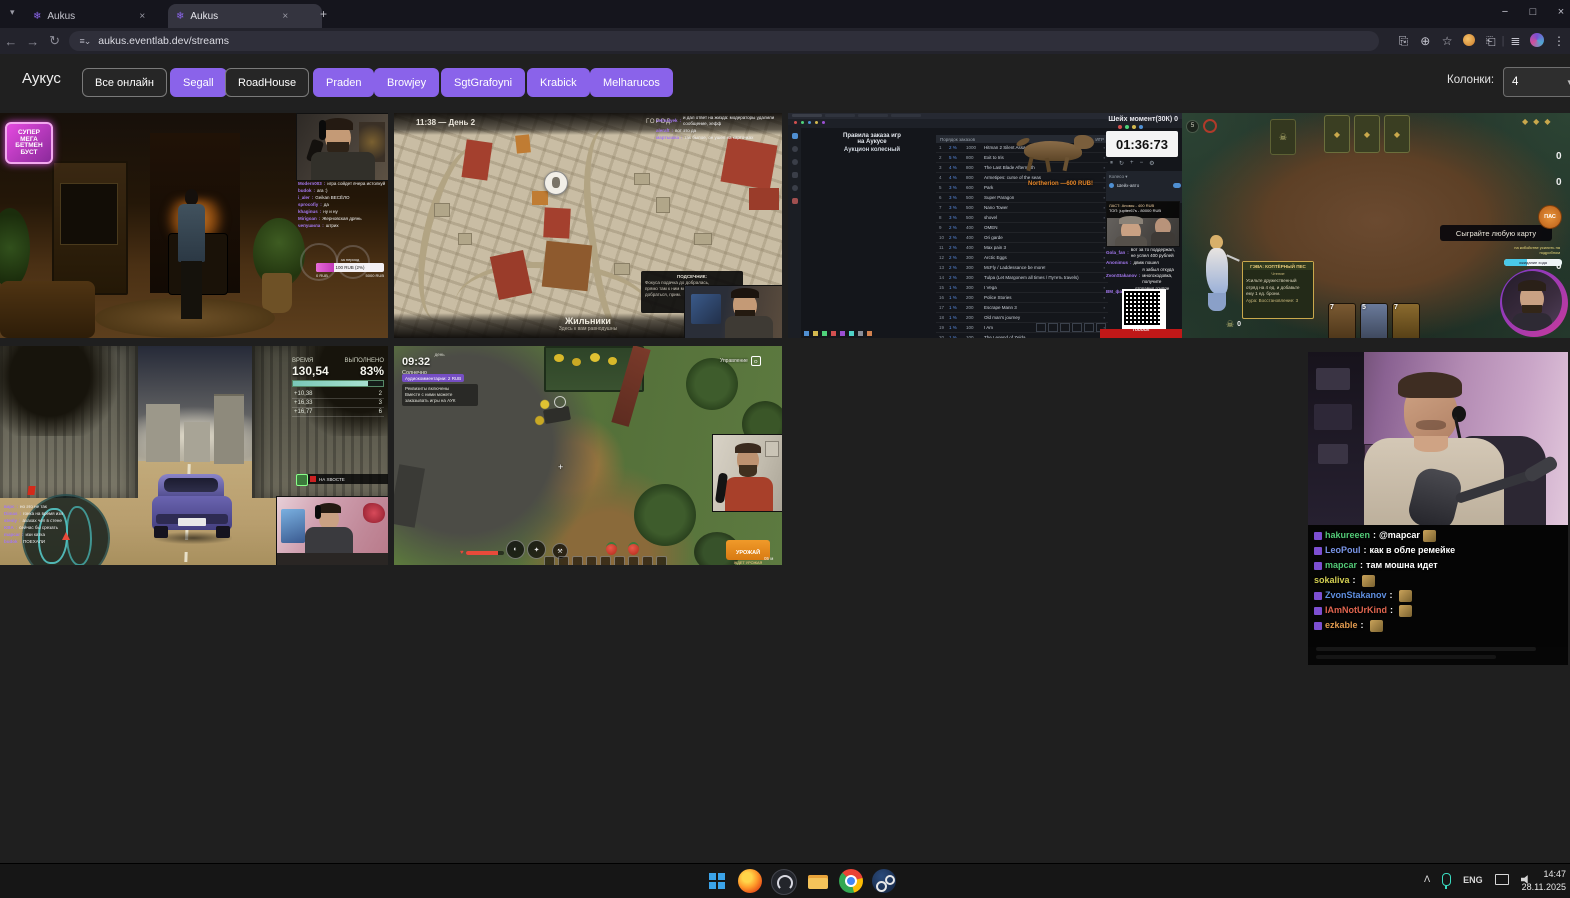  I want to click on address-bar: ≡⌄ aukus.eventlab.dev/streams, so click(724, 41).